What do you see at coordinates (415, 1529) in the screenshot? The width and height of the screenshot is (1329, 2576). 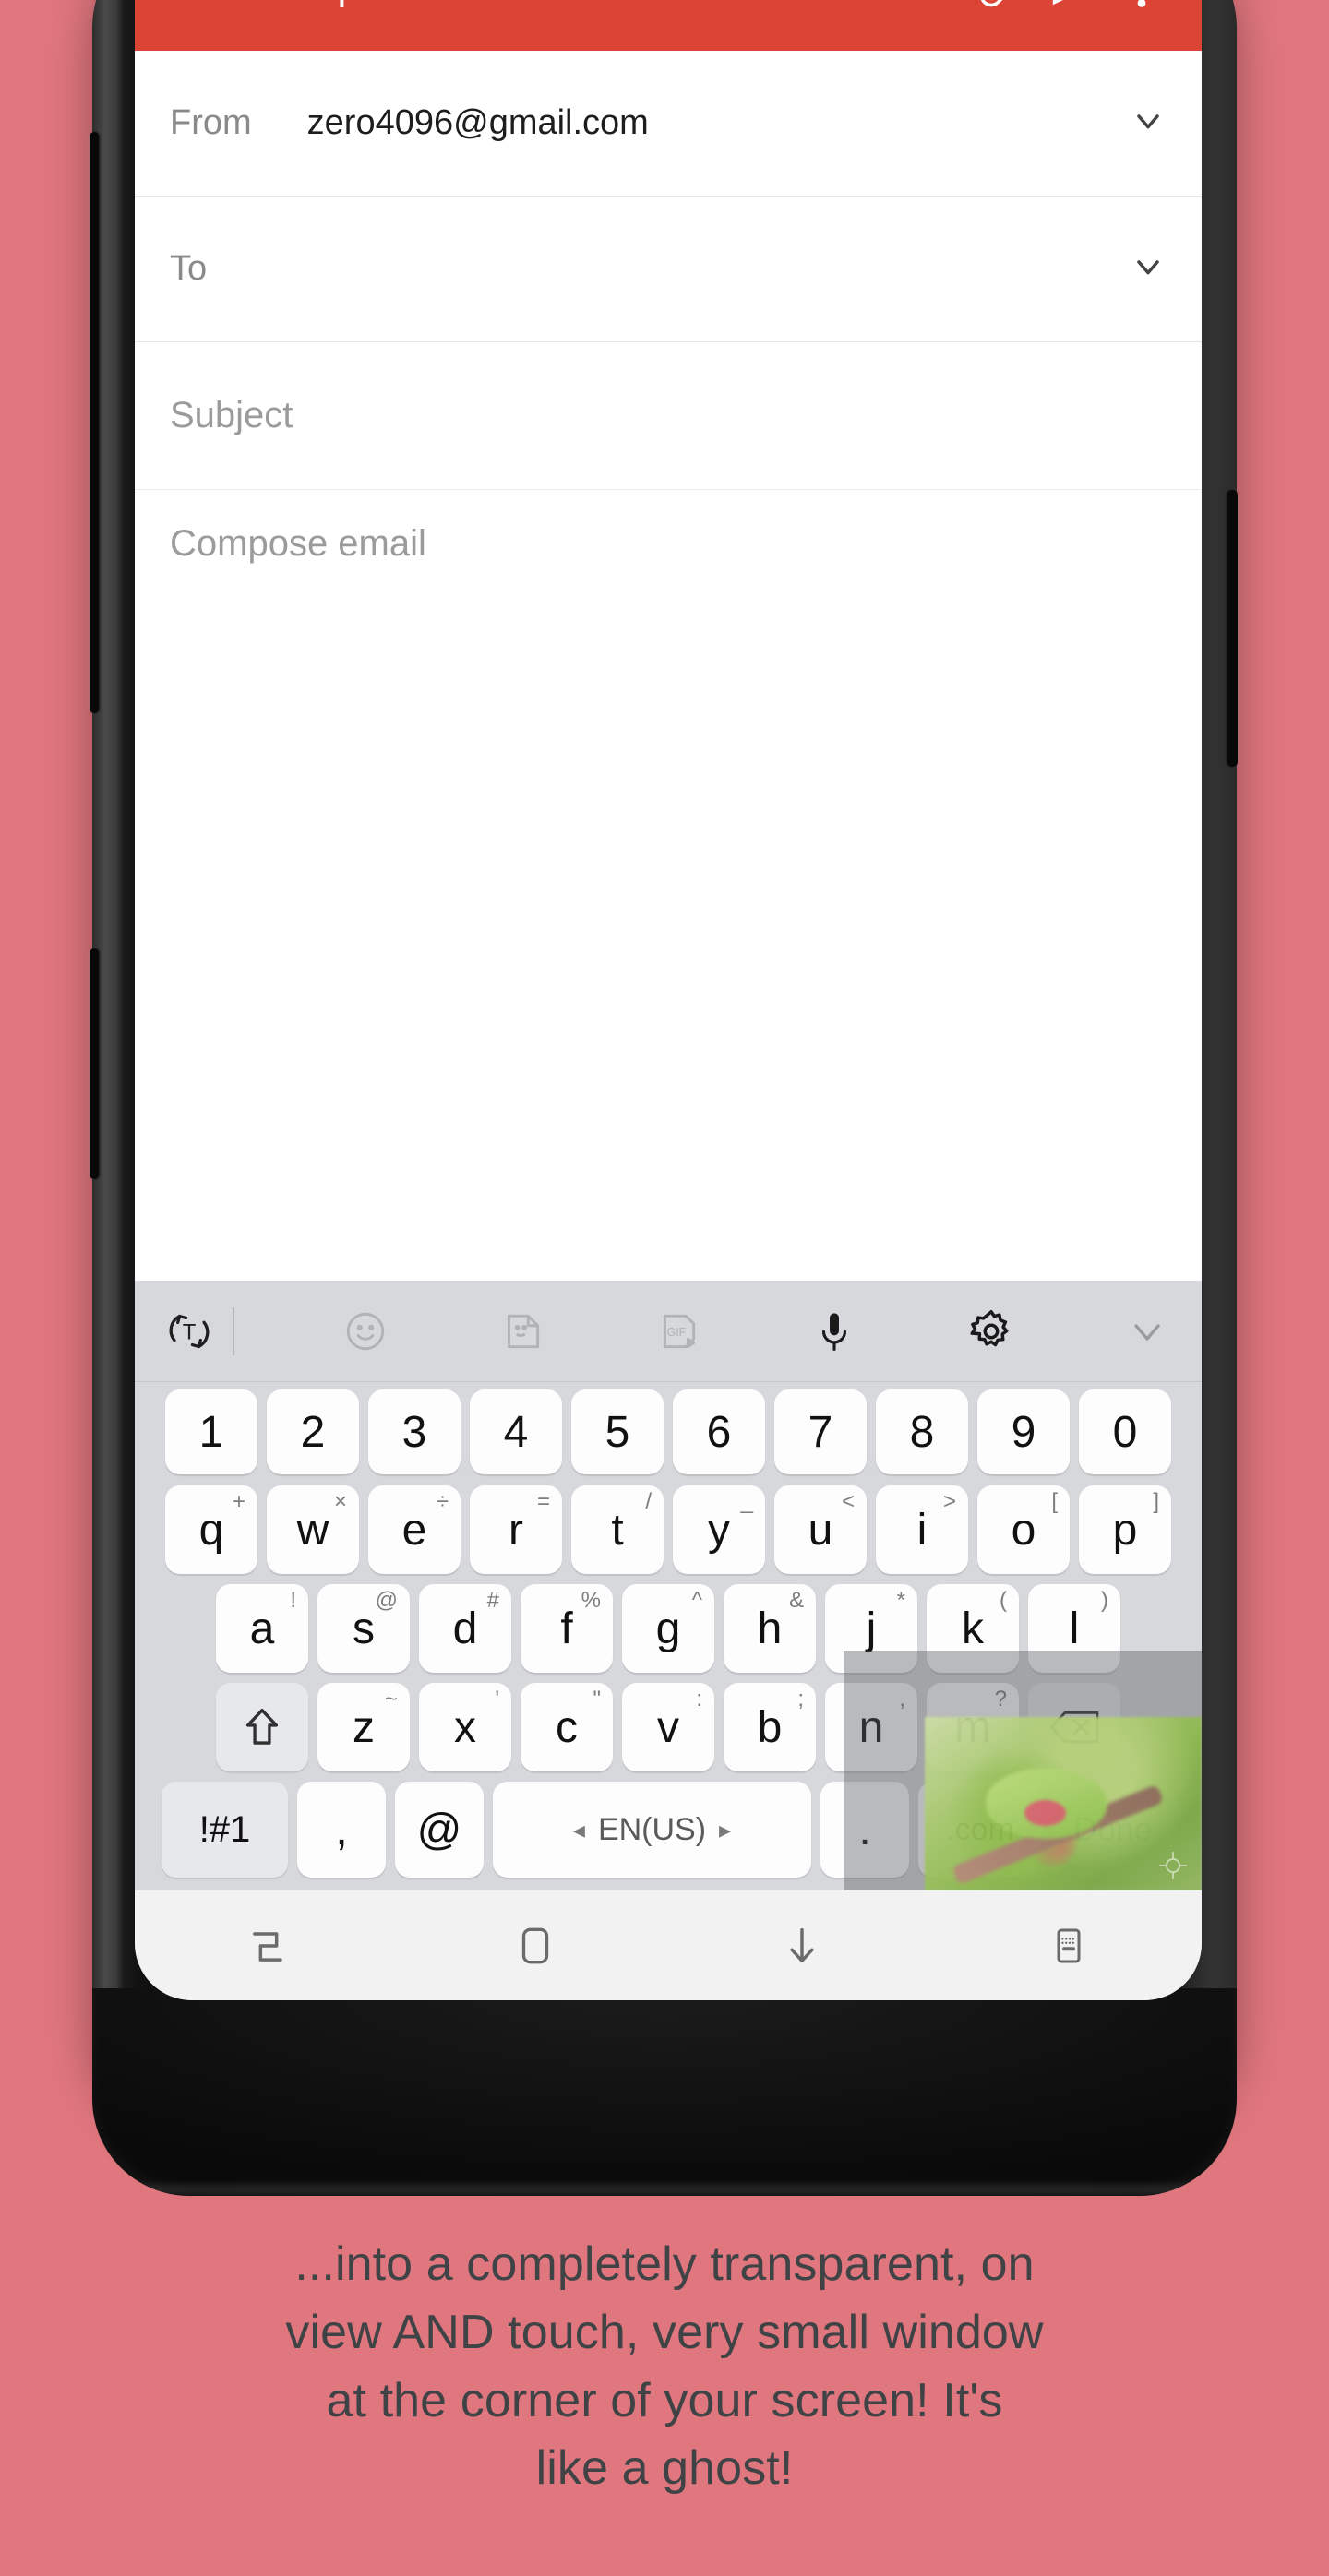 I see `key-e: ÷ e` at bounding box center [415, 1529].